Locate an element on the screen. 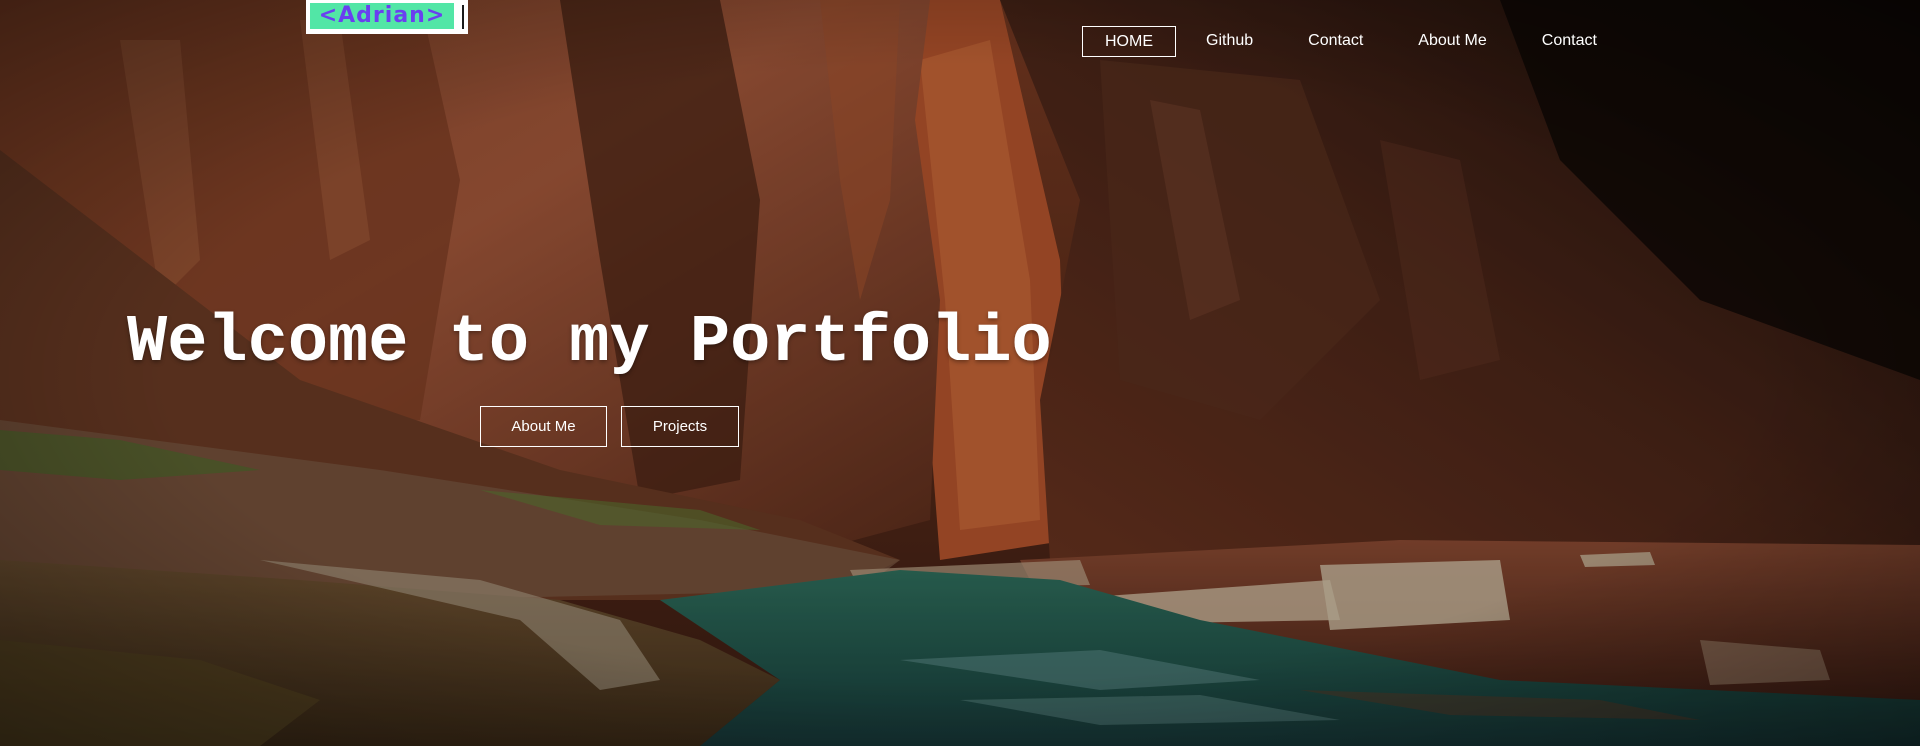 The image size is (1920, 746). hero-title: Welcome to my Portfolio is located at coordinates (589, 343).